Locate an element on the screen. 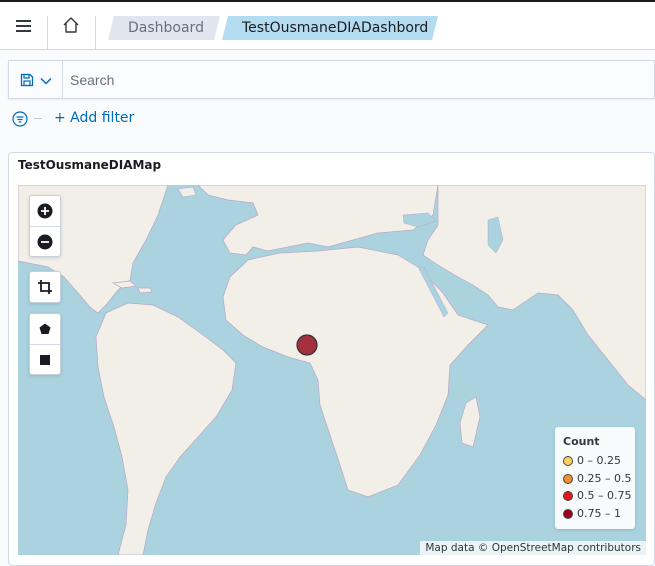  query-bar is located at coordinates (331, 79).